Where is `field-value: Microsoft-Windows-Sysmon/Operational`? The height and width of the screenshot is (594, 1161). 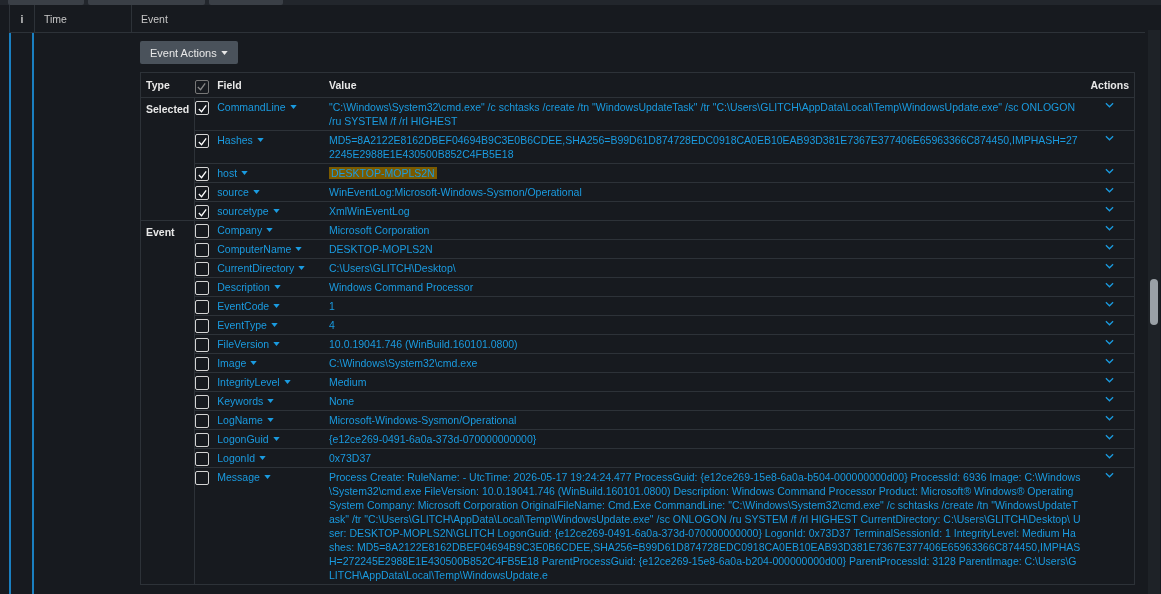 field-value: Microsoft-Windows-Sysmon/Operational is located at coordinates (423, 420).